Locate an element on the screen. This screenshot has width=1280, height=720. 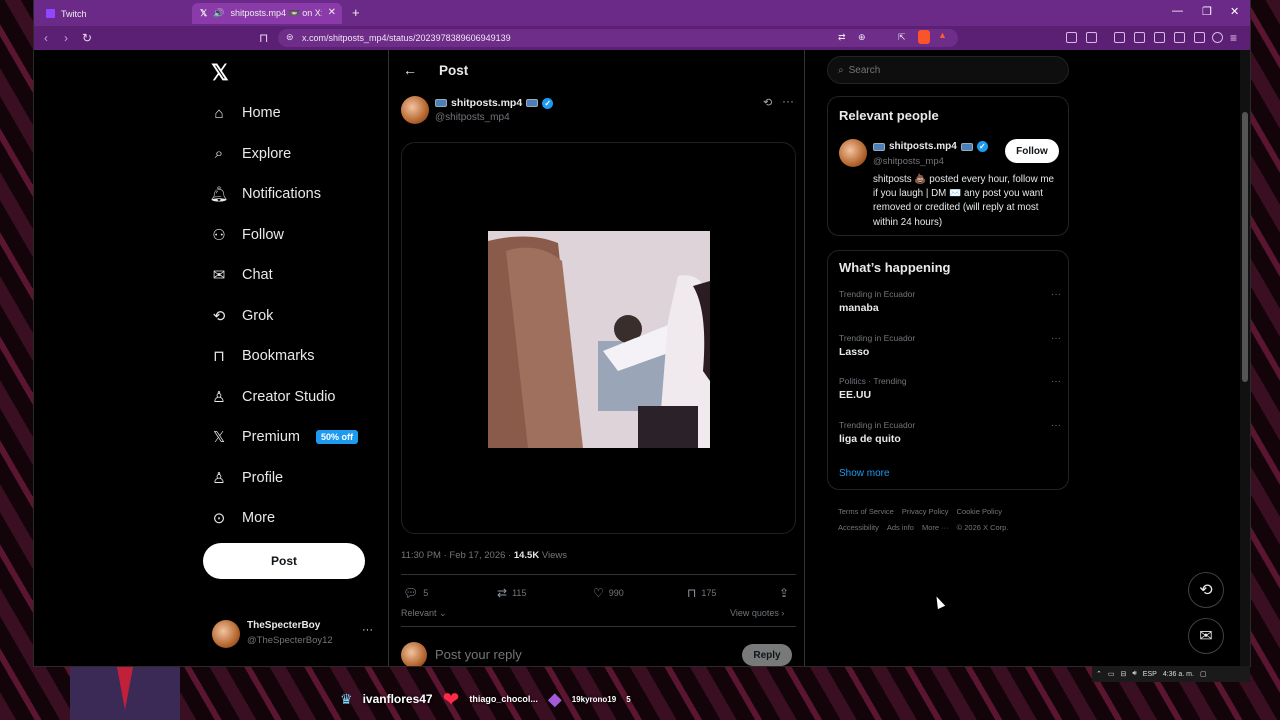
scrollbar-thumb is located at coordinates (1245, 247).